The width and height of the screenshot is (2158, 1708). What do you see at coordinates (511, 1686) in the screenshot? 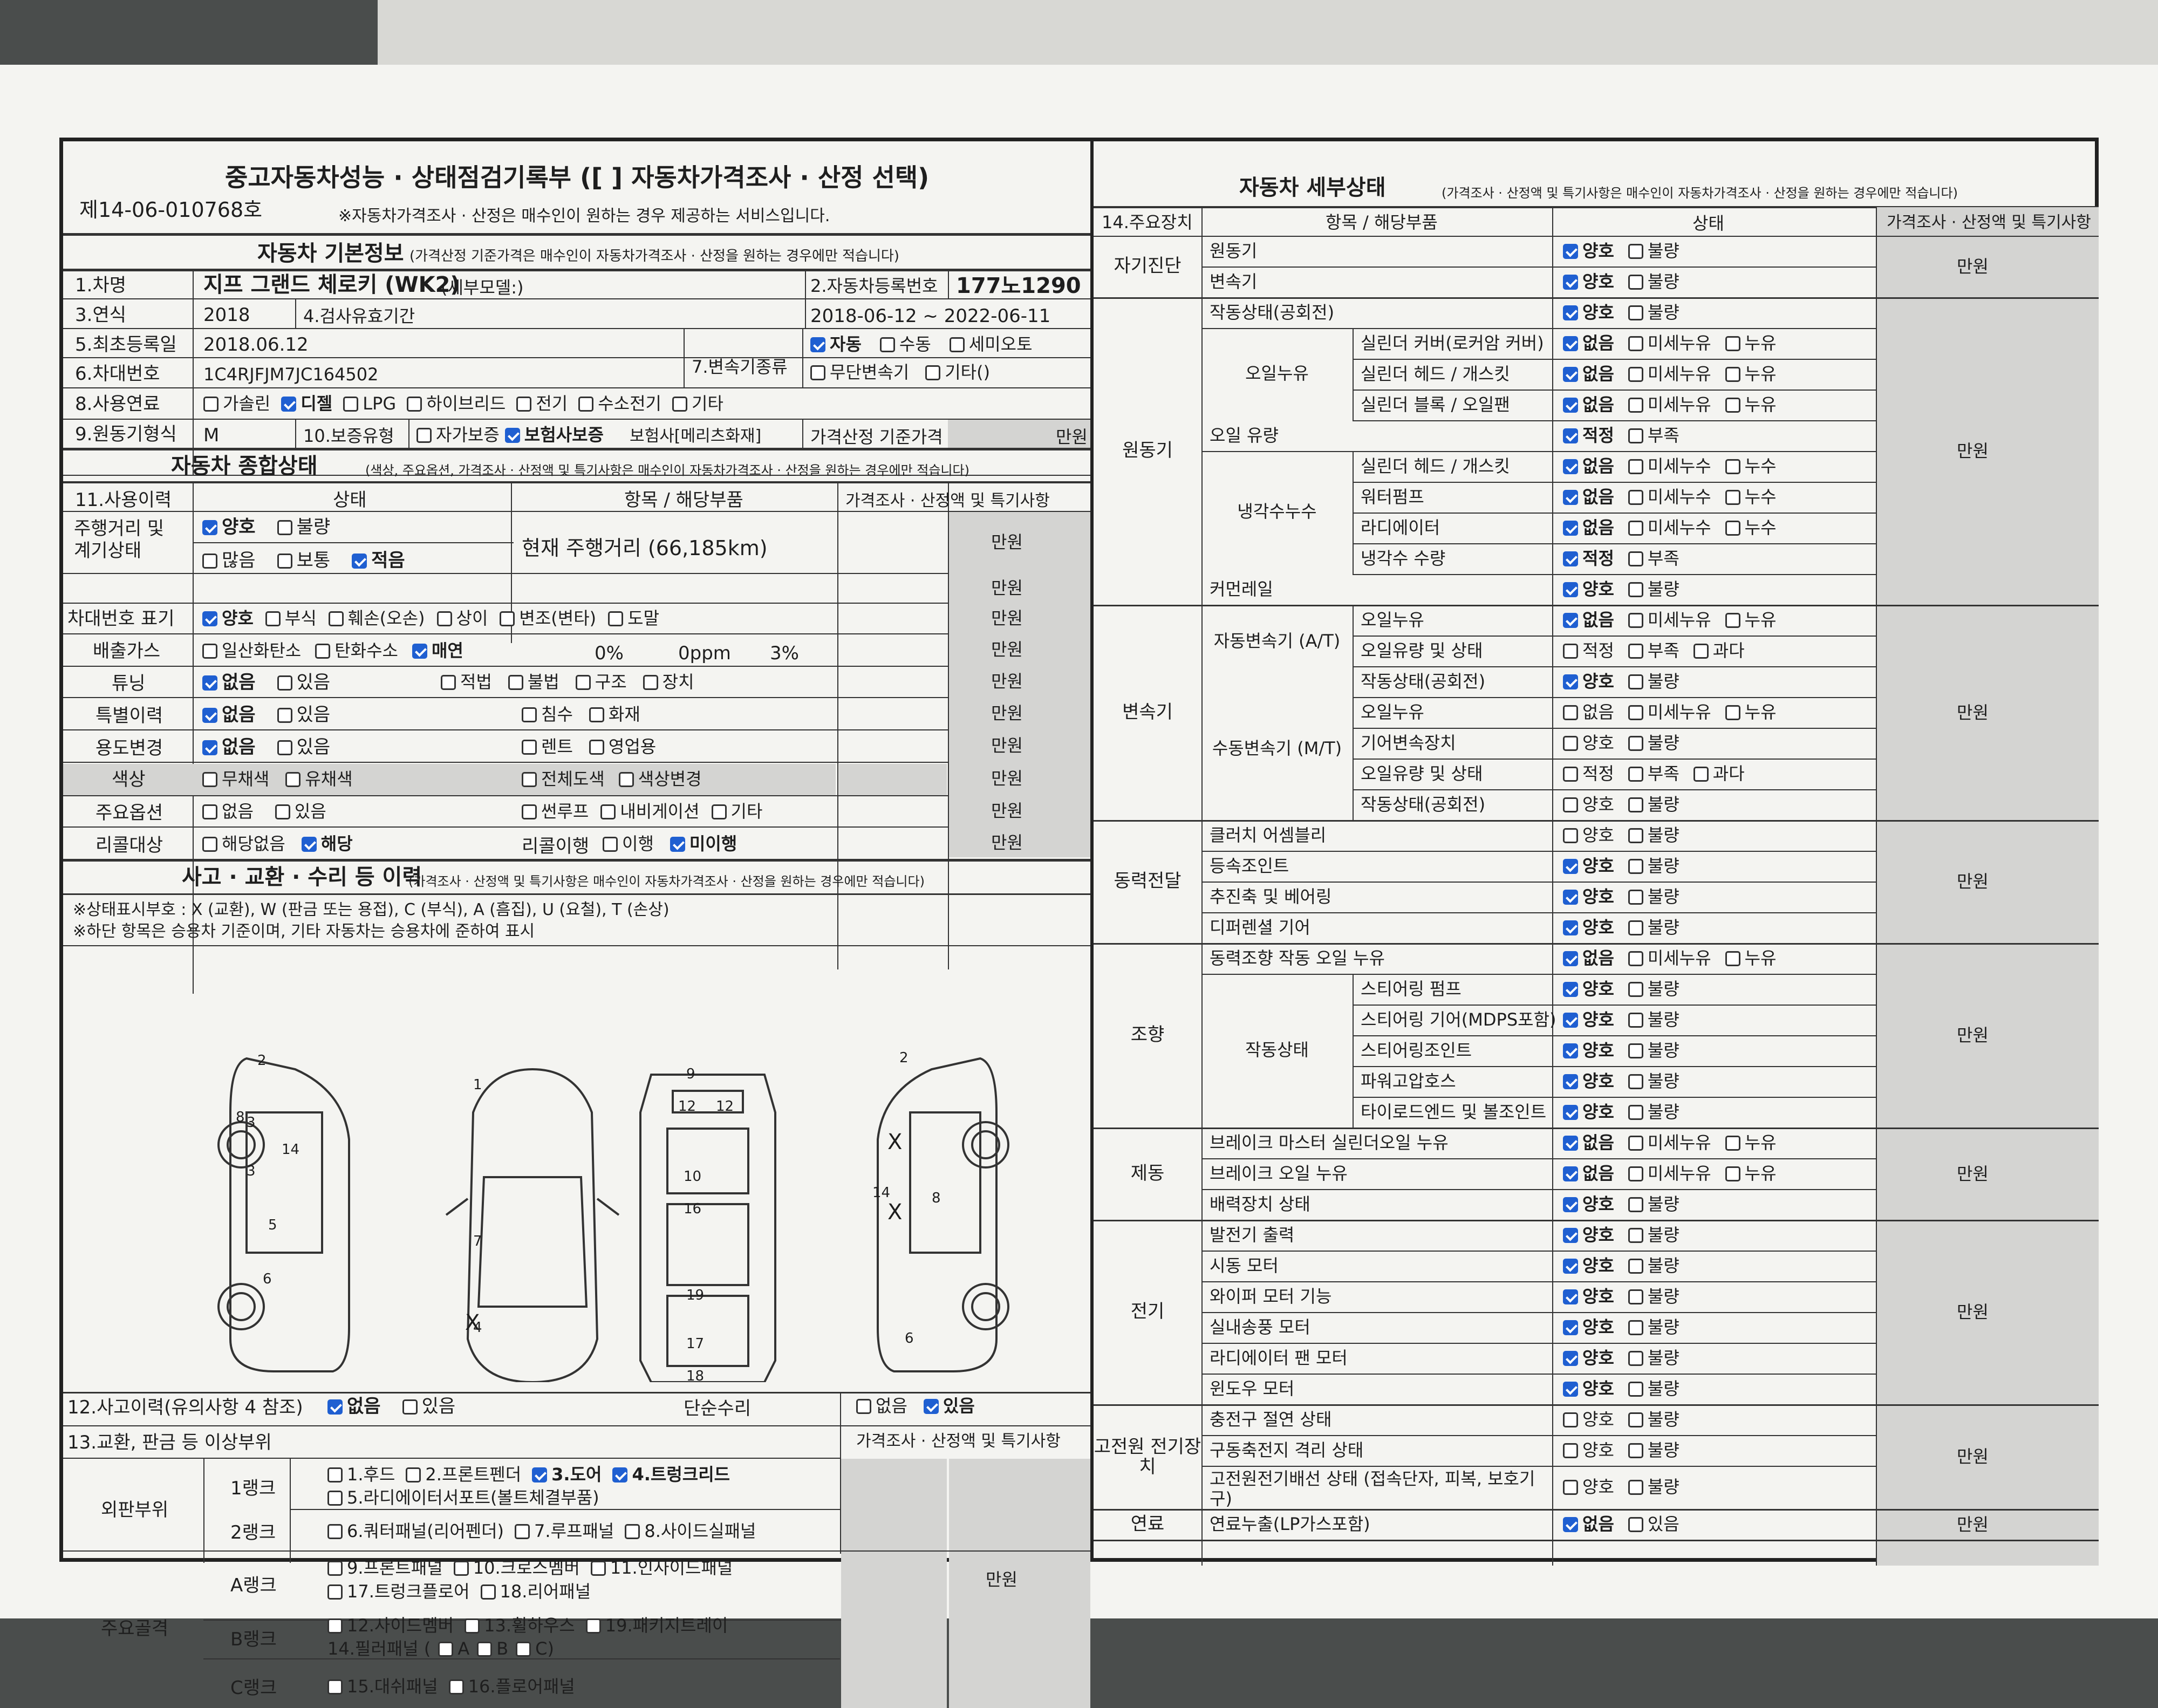
I see `checkbox-option: 16.플로어패널` at bounding box center [511, 1686].